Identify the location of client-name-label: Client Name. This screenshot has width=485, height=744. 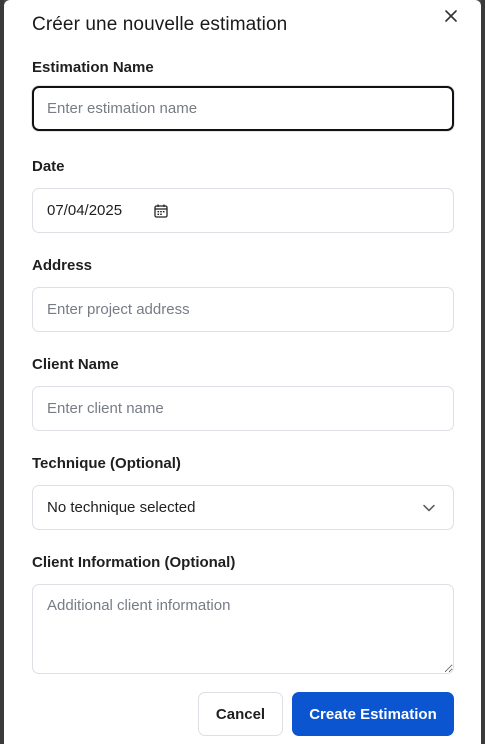
(75, 364).